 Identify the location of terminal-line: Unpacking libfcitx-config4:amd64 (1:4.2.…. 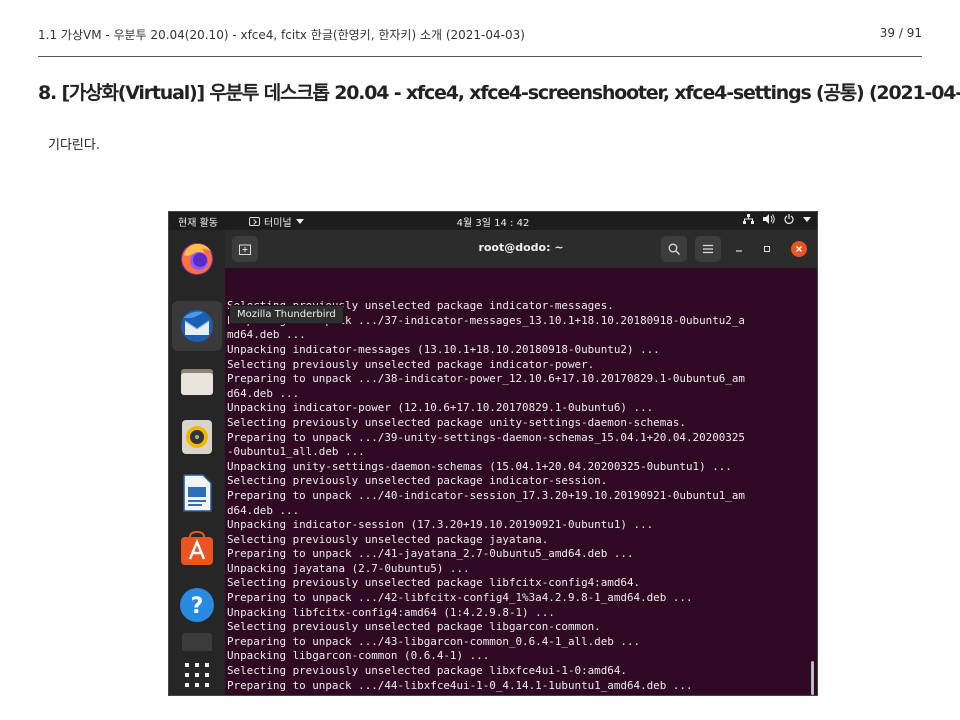
(391, 612).